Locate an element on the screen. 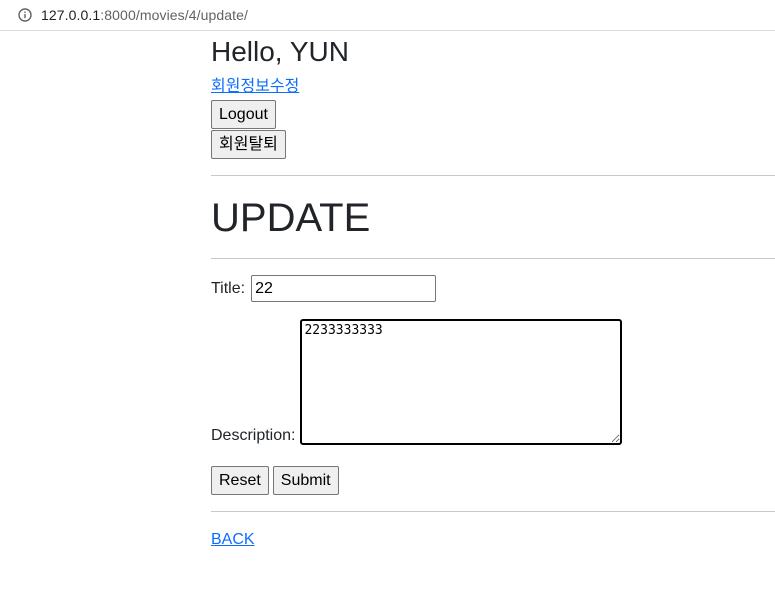  title-row: Title: is located at coordinates (493, 288).